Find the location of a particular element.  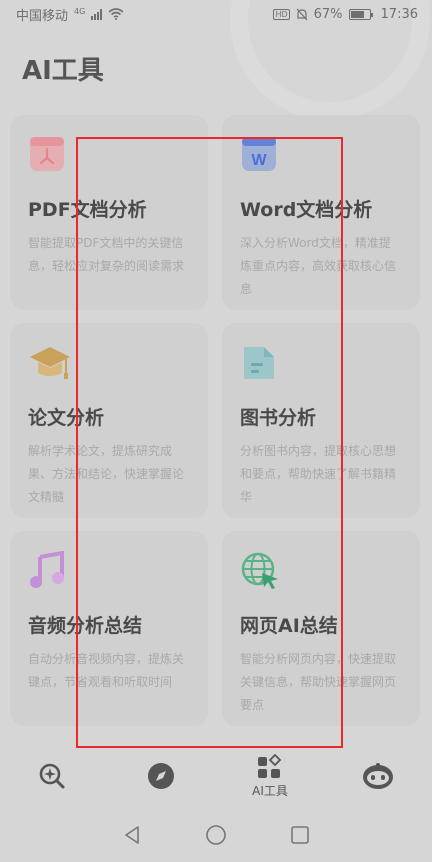

back-triangle-icon is located at coordinates (132, 835).